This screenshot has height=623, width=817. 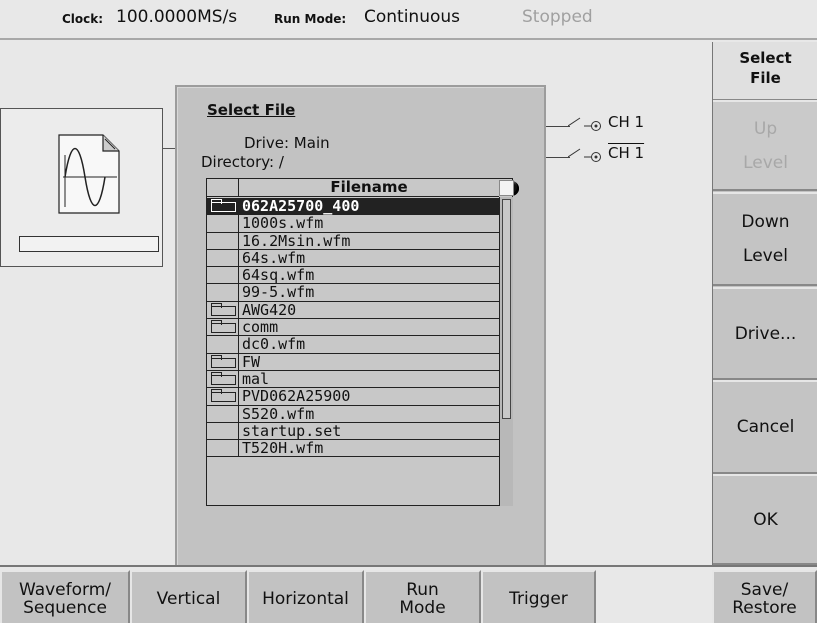 I want to click on cancel-label: Cancel, so click(x=765, y=427).